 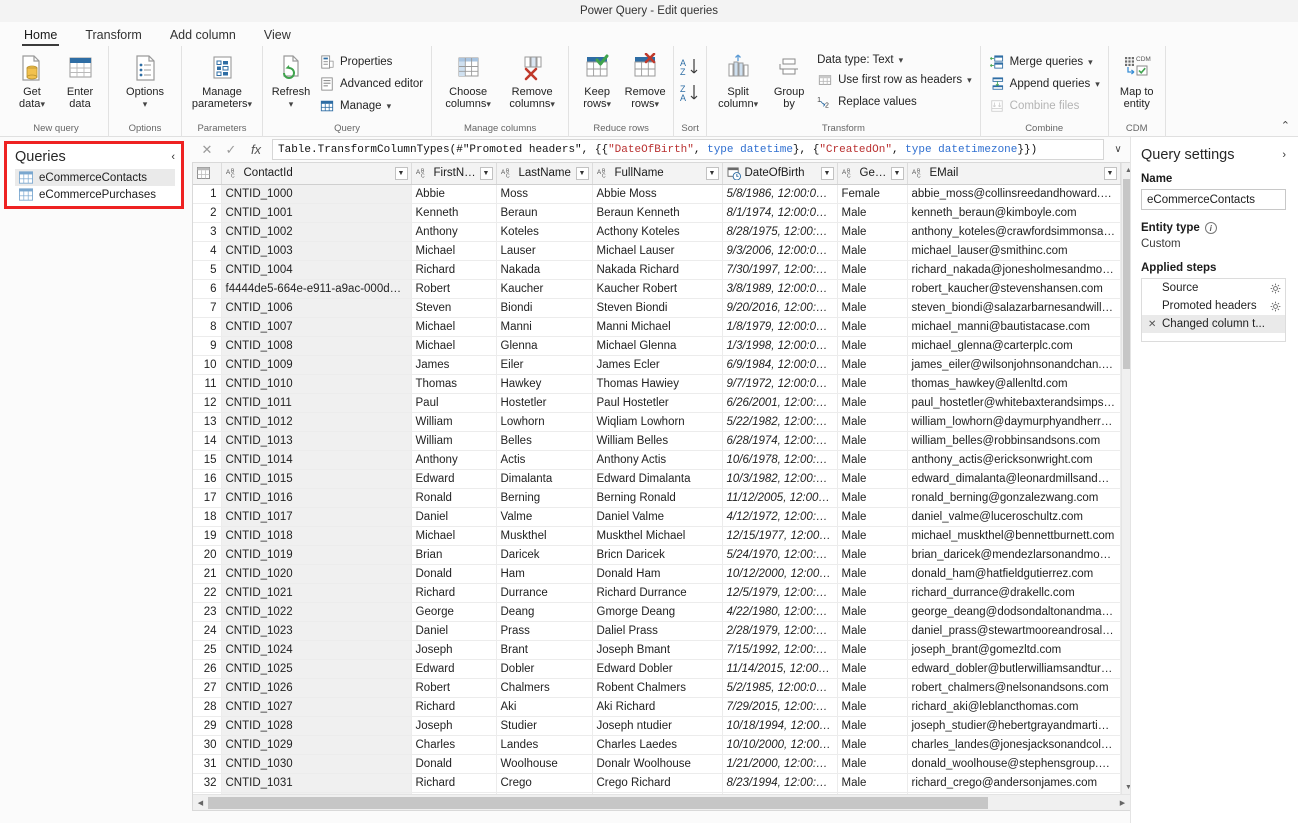 What do you see at coordinates (544, 194) in the screenshot?
I see `cell-lastname: Moss` at bounding box center [544, 194].